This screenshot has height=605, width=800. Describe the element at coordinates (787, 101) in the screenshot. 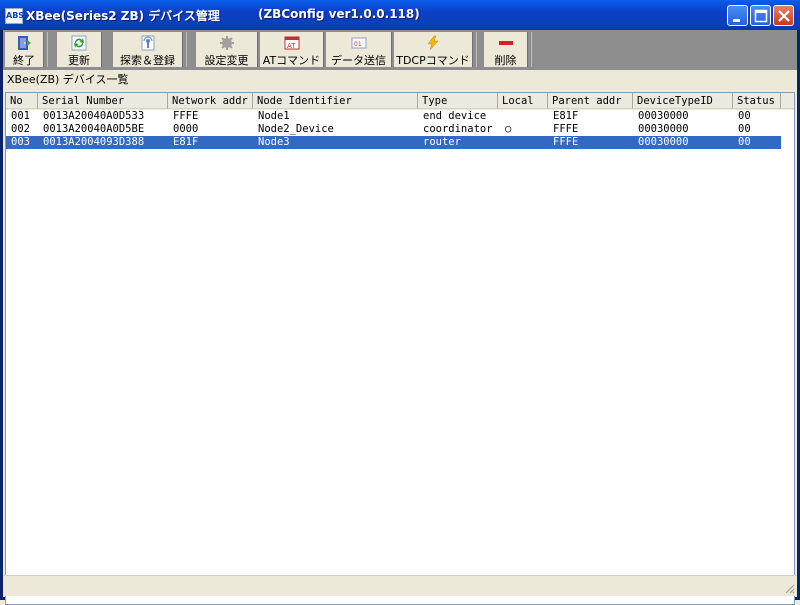

I see `column-header-filler` at that location.